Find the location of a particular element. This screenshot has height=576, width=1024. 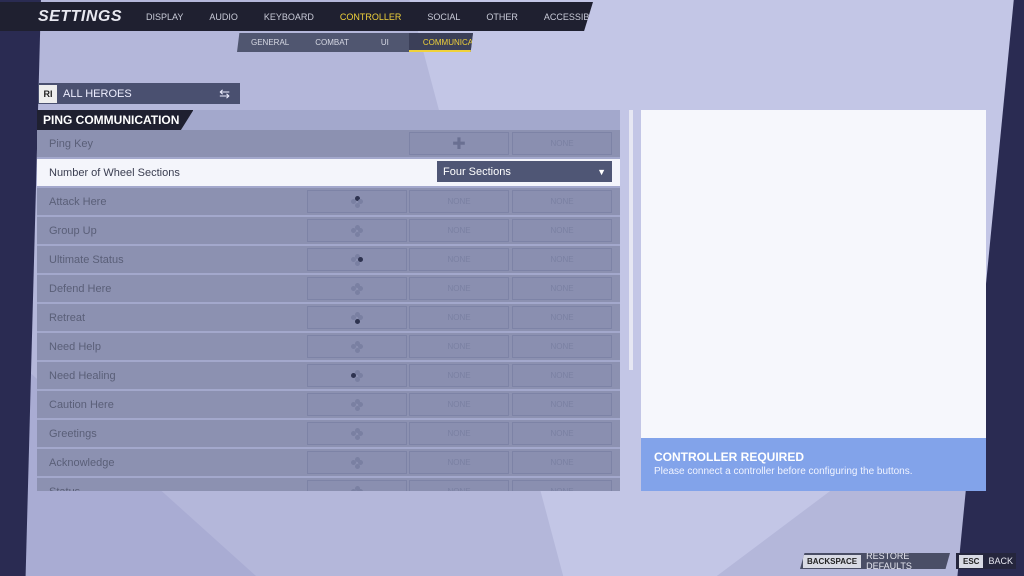

swap-icon: ⇆ is located at coordinates (224, 94).